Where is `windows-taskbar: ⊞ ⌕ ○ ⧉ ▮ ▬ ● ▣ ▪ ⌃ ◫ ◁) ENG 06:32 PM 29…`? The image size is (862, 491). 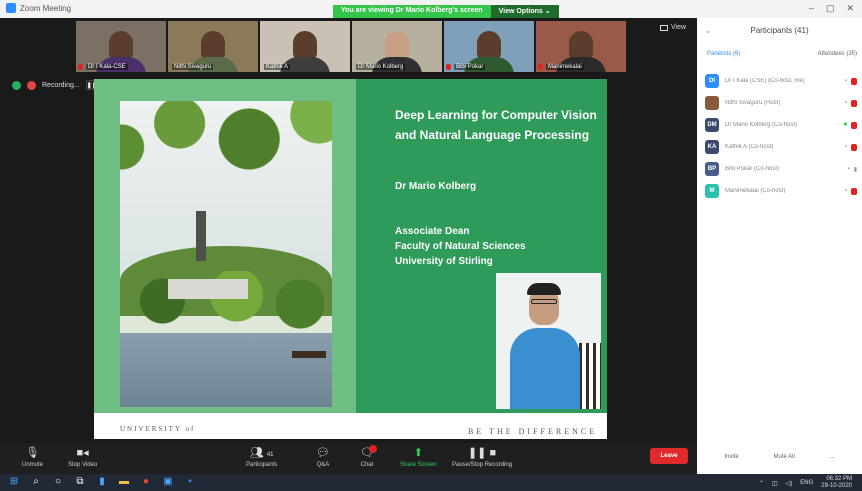 windows-taskbar: ⊞ ⌕ ○ ⧉ ▮ ▬ ● ▣ ▪ ⌃ ◫ ◁) ENG 06:32 PM 29… is located at coordinates (431, 482).